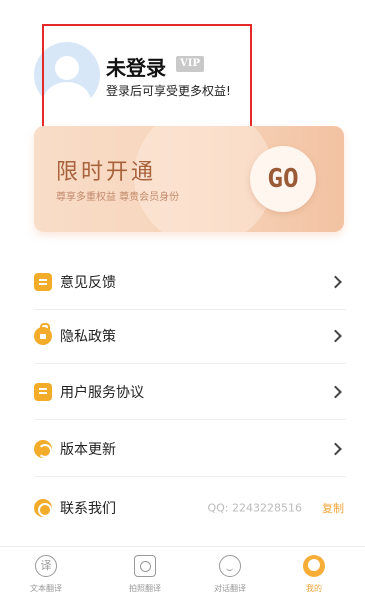 Image resolution: width=365 pixels, height=610 pixels. What do you see at coordinates (145, 588) in the screenshot?
I see `tab-label: 拍照翻译` at bounding box center [145, 588].